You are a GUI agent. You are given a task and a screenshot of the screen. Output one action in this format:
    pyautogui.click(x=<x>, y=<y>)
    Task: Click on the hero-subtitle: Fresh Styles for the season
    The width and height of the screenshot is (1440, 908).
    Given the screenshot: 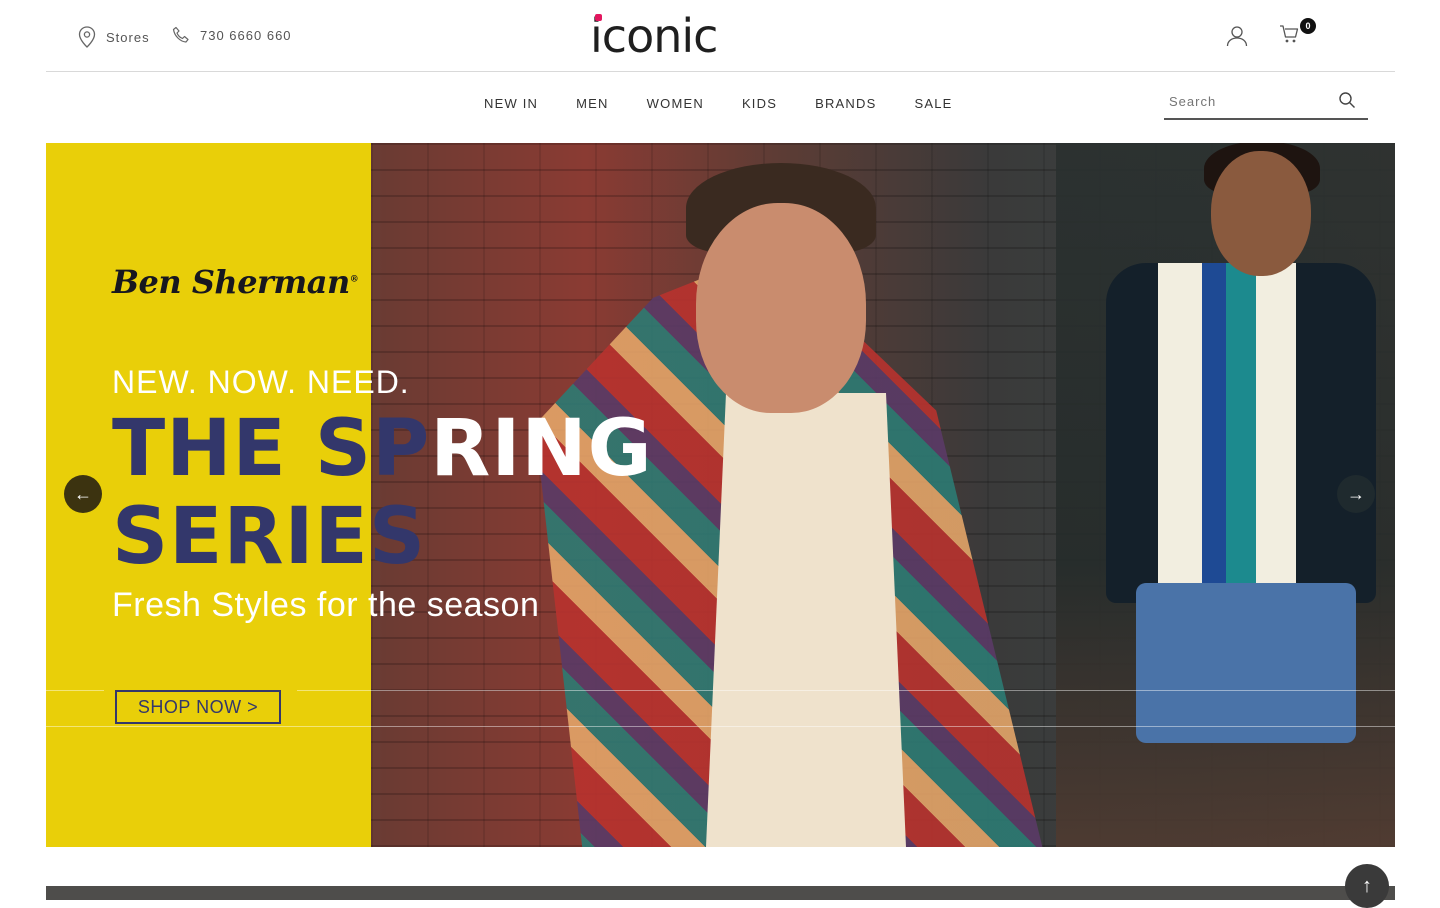 What is the action you would take?
    pyautogui.click(x=326, y=605)
    